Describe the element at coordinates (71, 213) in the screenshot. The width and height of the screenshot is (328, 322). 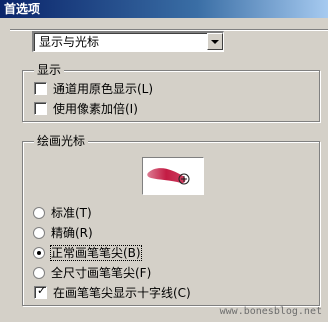
I see `standard-label: 标准(T)` at that location.